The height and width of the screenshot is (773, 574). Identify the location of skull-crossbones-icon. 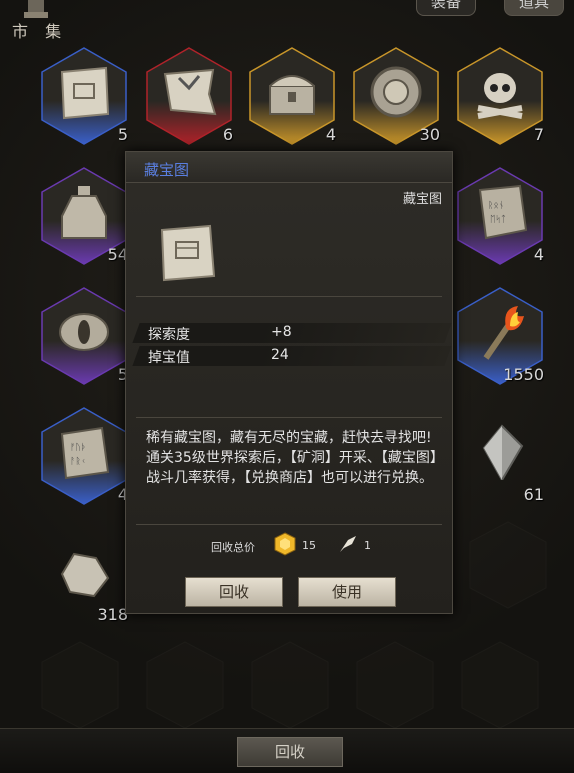
(500, 96).